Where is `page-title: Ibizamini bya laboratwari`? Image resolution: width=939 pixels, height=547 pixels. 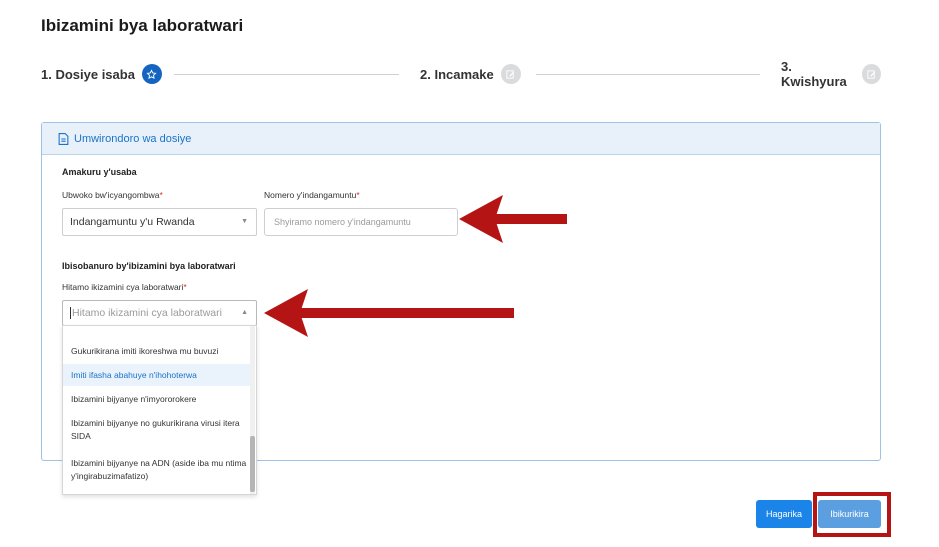
page-title: Ibizamini bya laboratwari is located at coordinates (142, 25).